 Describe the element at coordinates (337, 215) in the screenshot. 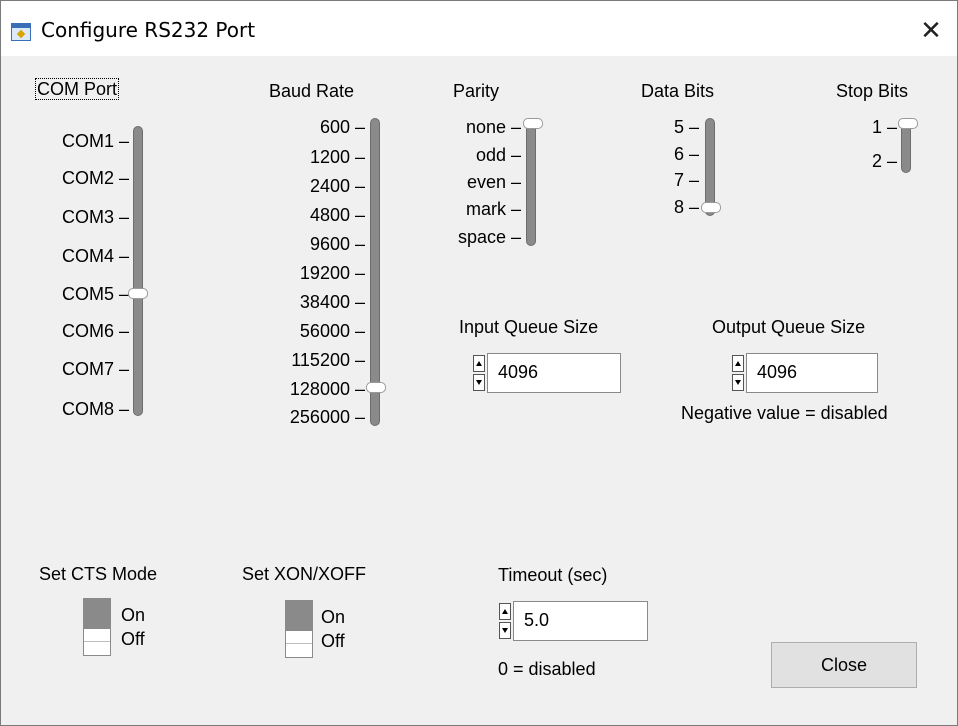

I see `baud-rate-tick: 4800 –` at that location.